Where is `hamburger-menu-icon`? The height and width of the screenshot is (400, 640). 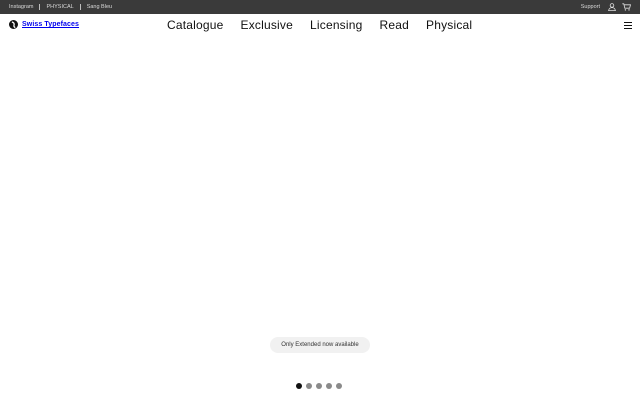
hamburger-menu-icon is located at coordinates (628, 25).